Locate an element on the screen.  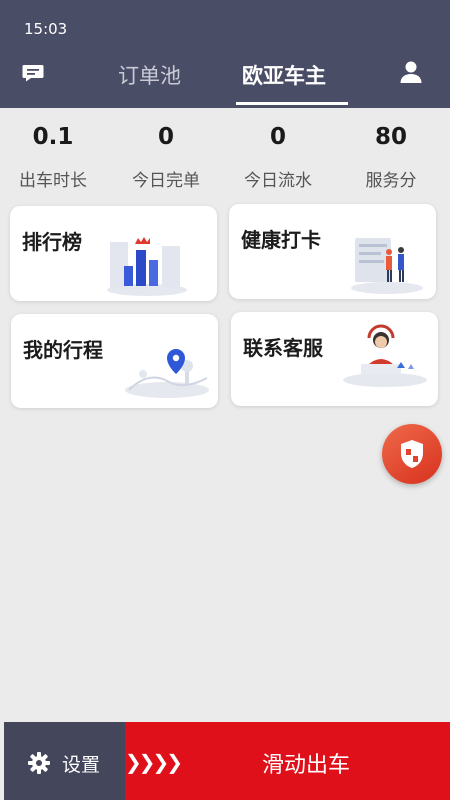
slide-arrows: ❯❯❯❯ is located at coordinates (154, 762).